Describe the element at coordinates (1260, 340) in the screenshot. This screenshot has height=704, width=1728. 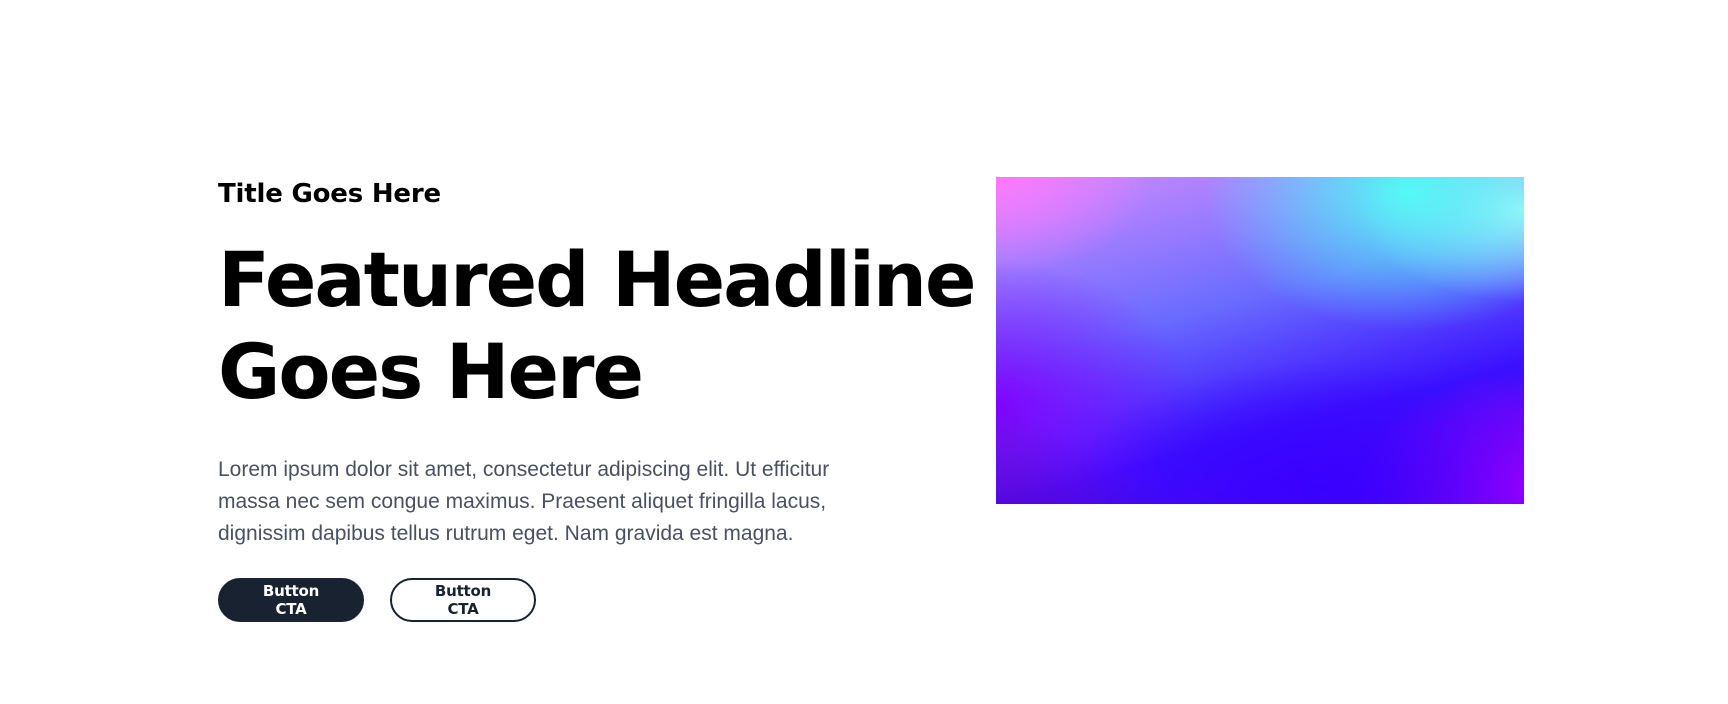
I see `hero-gradient-image` at that location.